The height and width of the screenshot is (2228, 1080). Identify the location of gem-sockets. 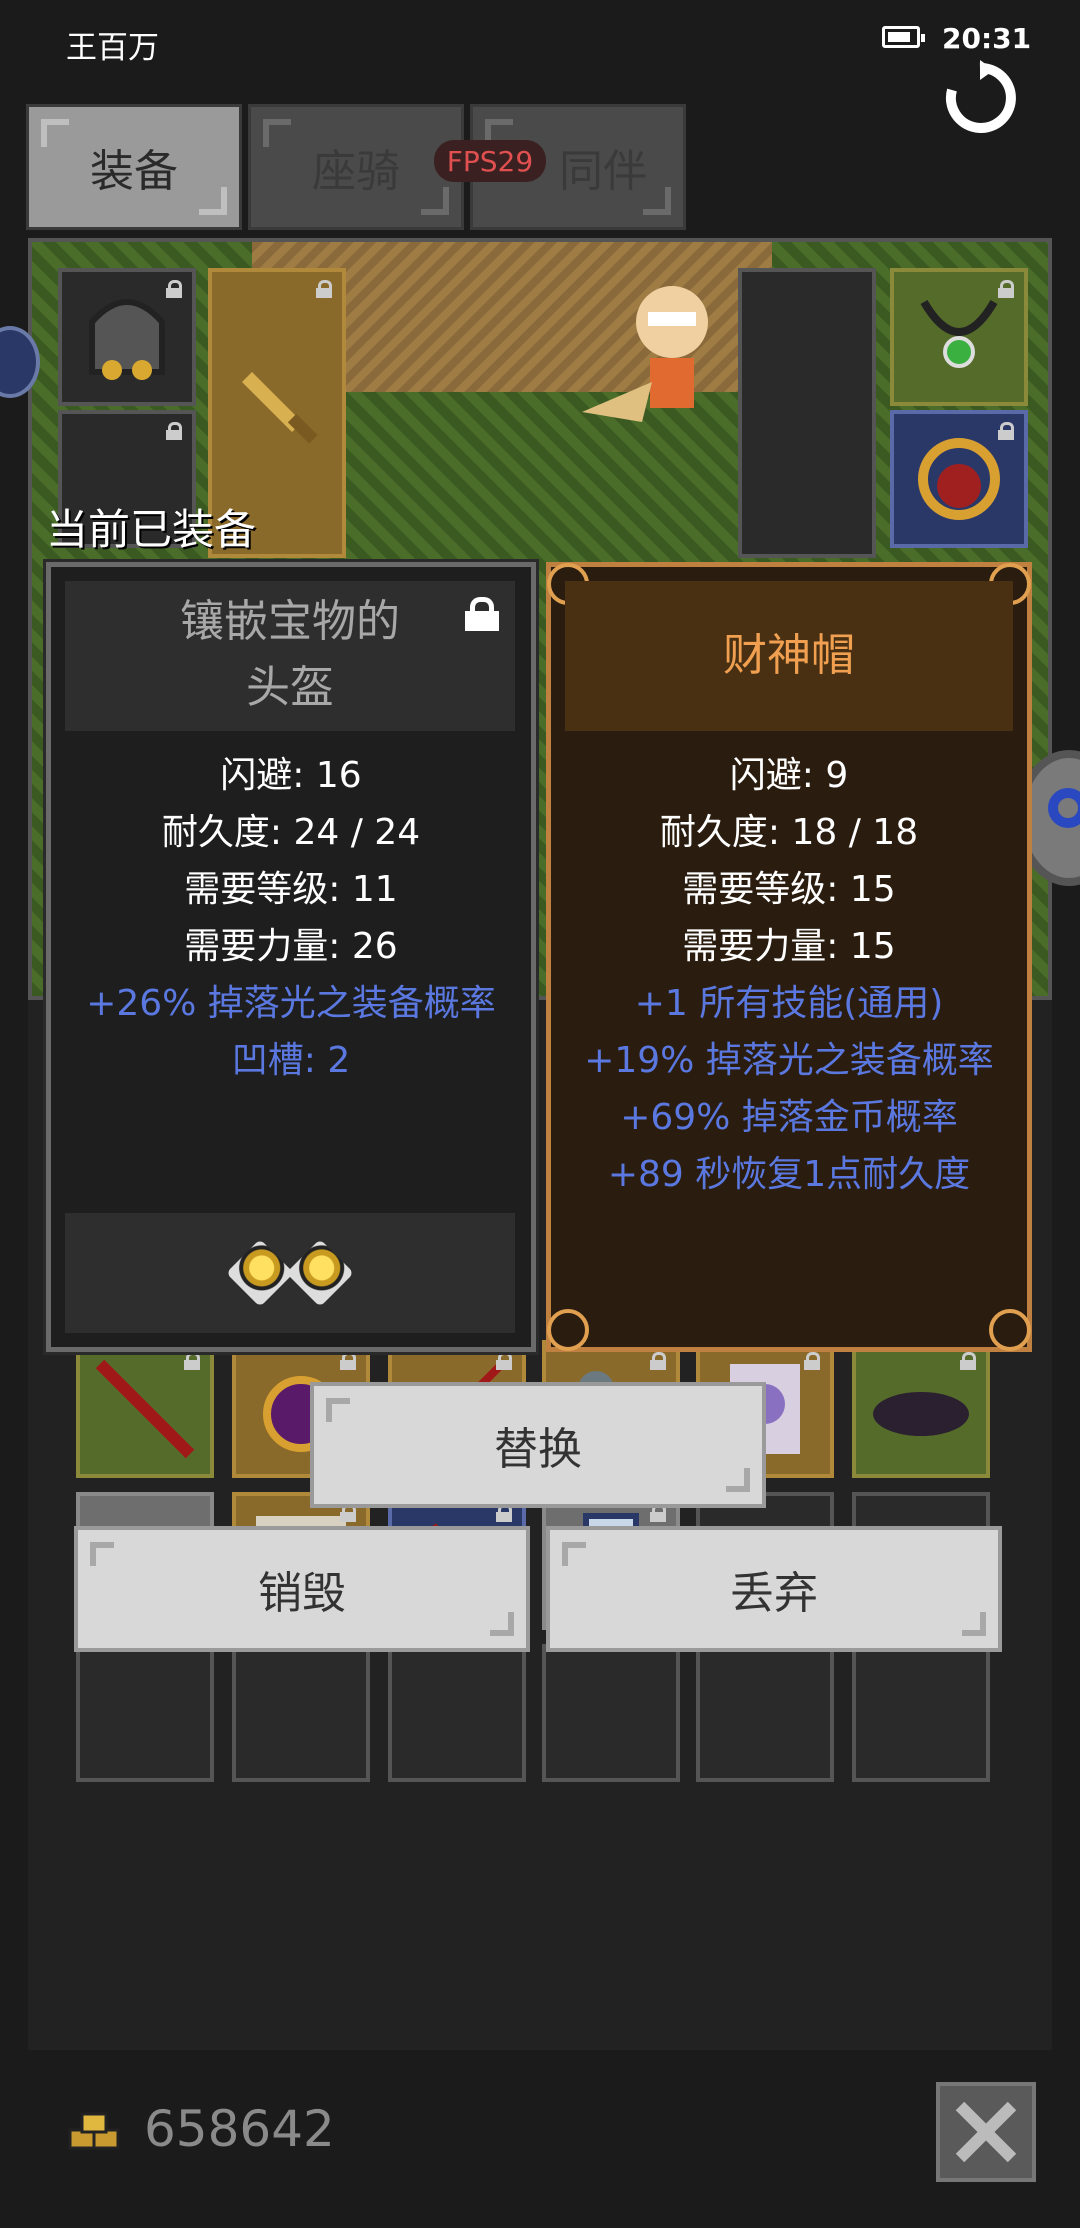
(290, 1273).